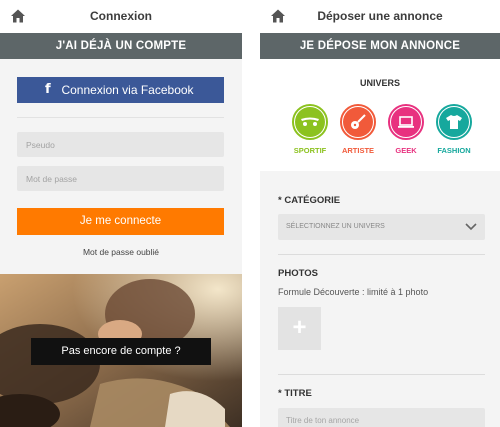  What do you see at coordinates (121, 252) in the screenshot?
I see `forgot-password-link: Mot de passe oublié` at bounding box center [121, 252].